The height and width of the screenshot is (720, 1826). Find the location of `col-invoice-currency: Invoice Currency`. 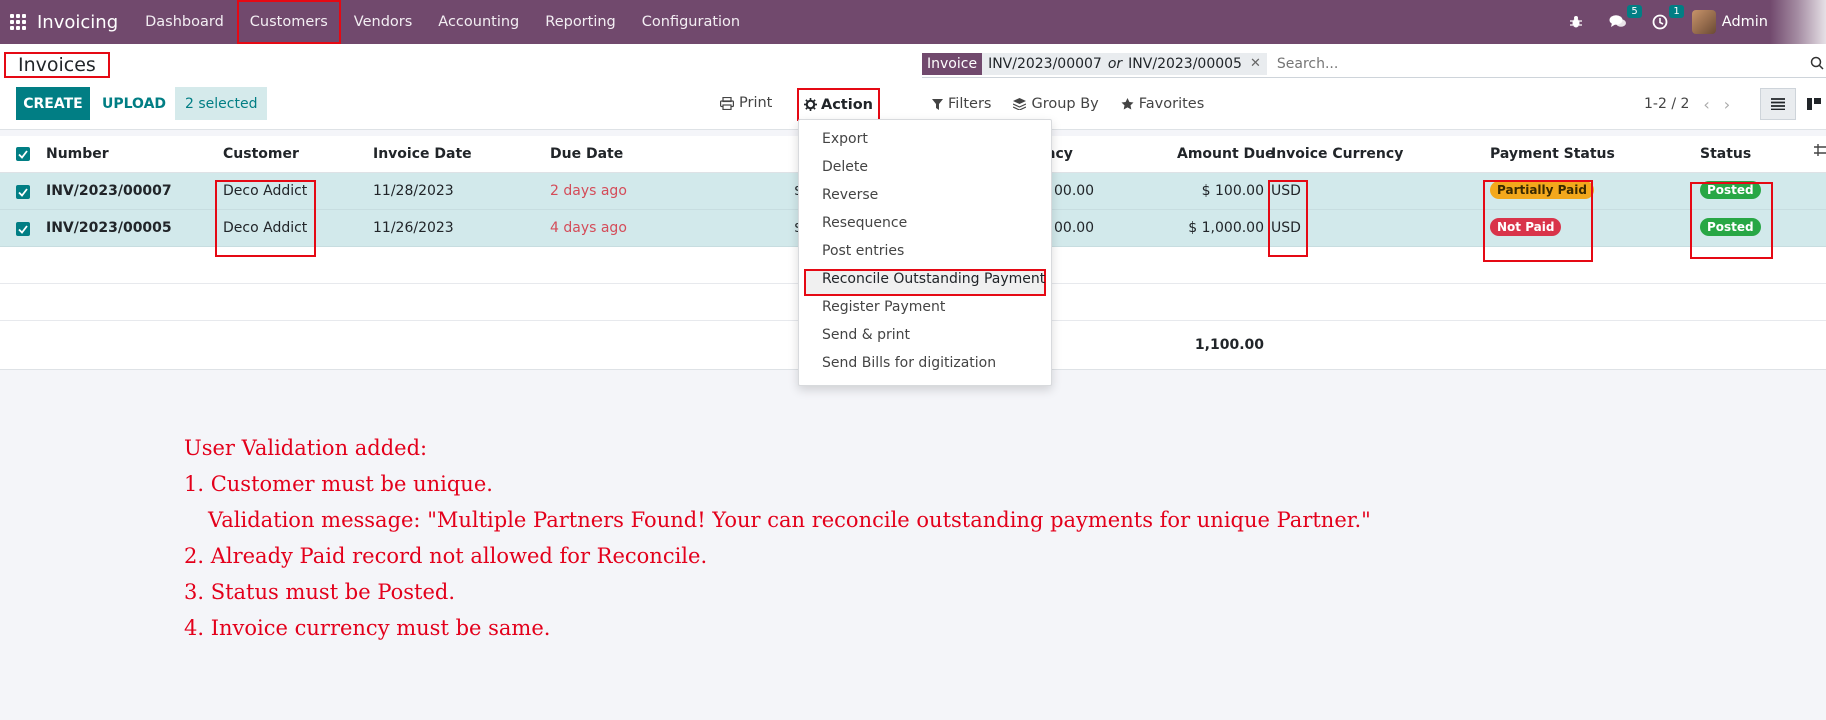

col-invoice-currency: Invoice Currency is located at coordinates (1337, 154).